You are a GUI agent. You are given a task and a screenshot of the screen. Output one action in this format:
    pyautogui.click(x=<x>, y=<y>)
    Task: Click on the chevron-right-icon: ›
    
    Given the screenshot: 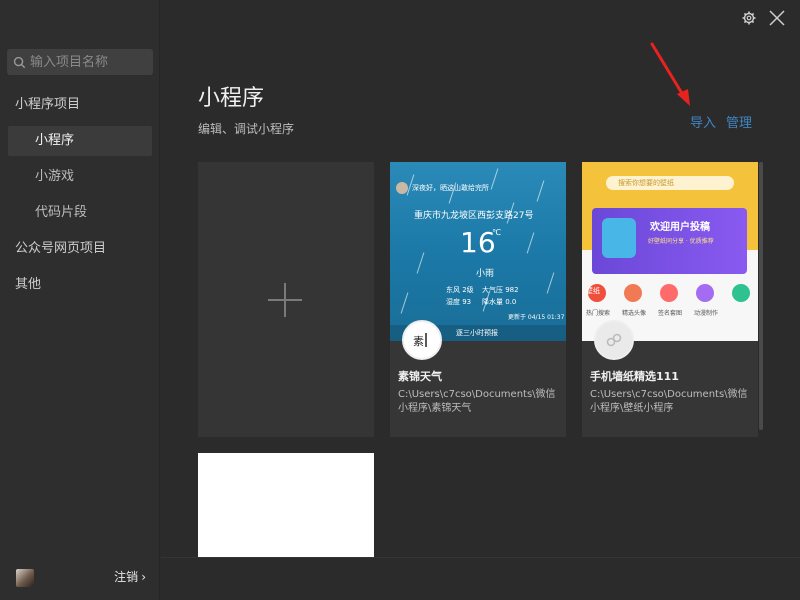 What is the action you would take?
    pyautogui.click(x=143, y=577)
    